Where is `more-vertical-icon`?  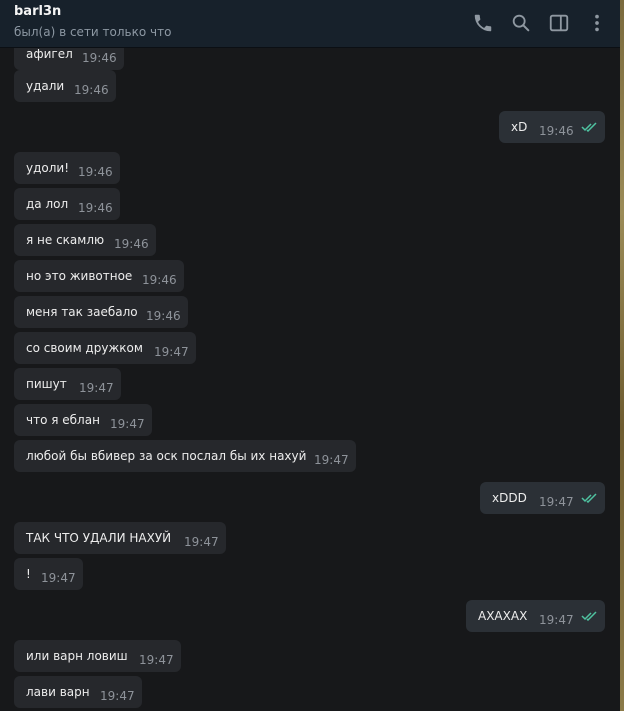 more-vertical-icon is located at coordinates (597, 23).